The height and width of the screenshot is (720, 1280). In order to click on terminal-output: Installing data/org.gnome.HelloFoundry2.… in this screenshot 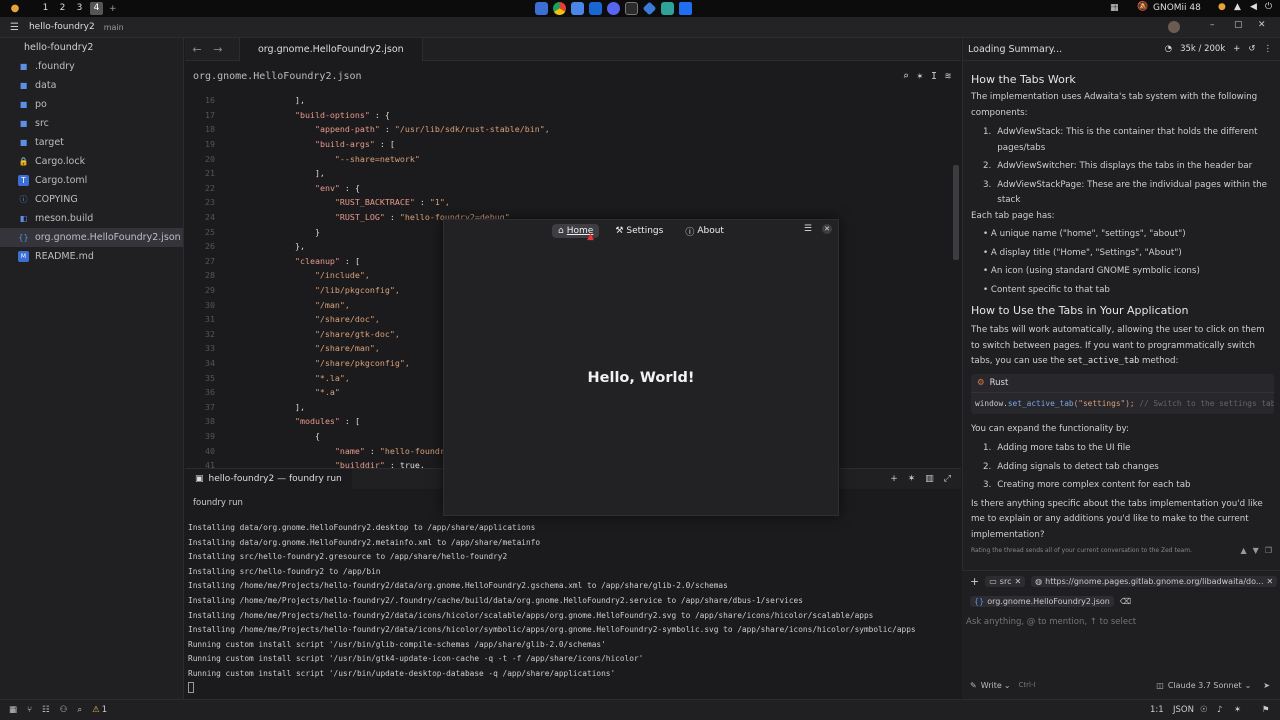, I will do `click(573, 601)`.